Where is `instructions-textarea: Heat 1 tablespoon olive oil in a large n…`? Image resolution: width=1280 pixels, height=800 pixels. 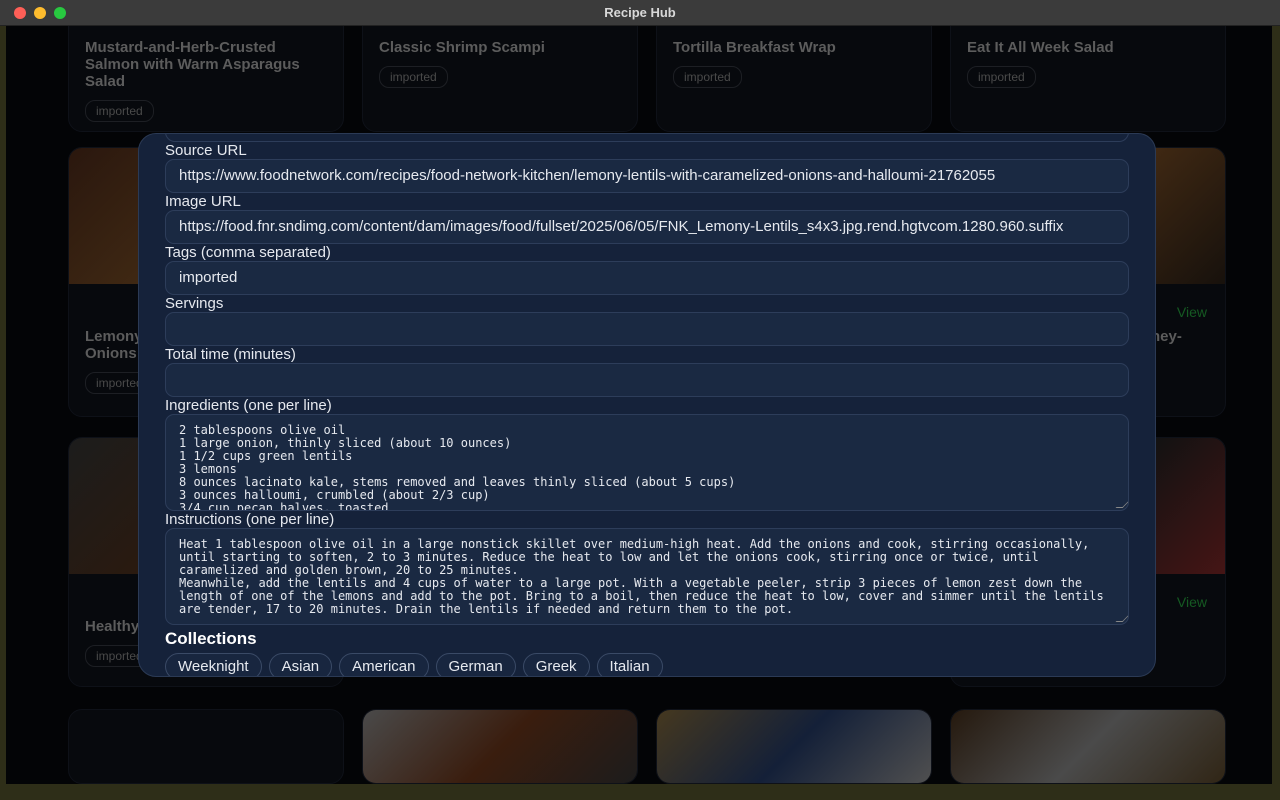 instructions-textarea: Heat 1 tablespoon olive oil in a large n… is located at coordinates (647, 576).